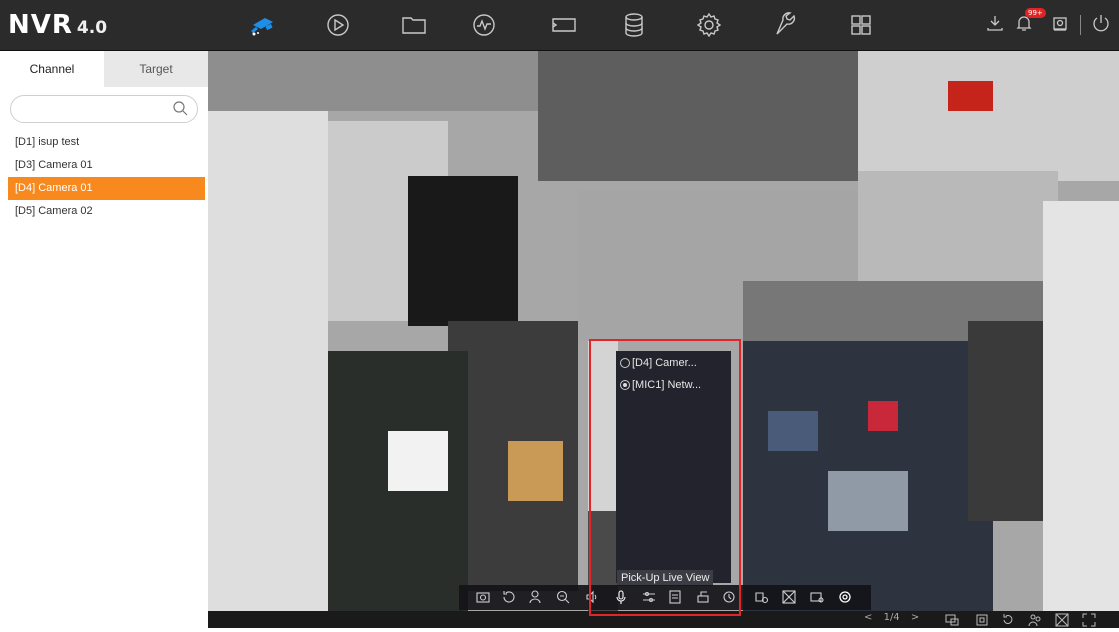 The image size is (1119, 632). What do you see at coordinates (709, 25) in the screenshot?
I see `settings-gear-icon` at bounding box center [709, 25].